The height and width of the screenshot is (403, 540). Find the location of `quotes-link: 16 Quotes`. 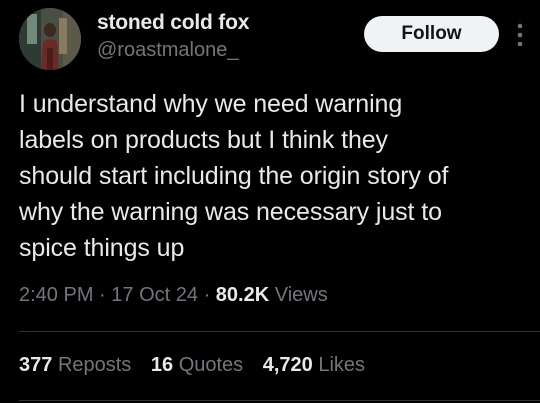

quotes-link: 16 Quotes is located at coordinates (197, 365).